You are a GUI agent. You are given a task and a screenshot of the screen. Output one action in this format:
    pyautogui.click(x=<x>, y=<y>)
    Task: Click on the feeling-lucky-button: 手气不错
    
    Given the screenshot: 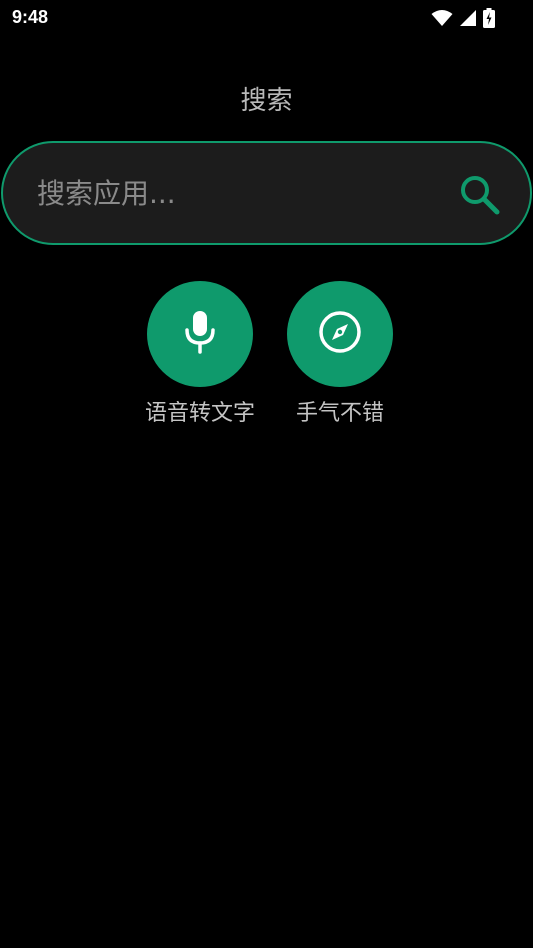 What is the action you would take?
    pyautogui.click(x=340, y=354)
    